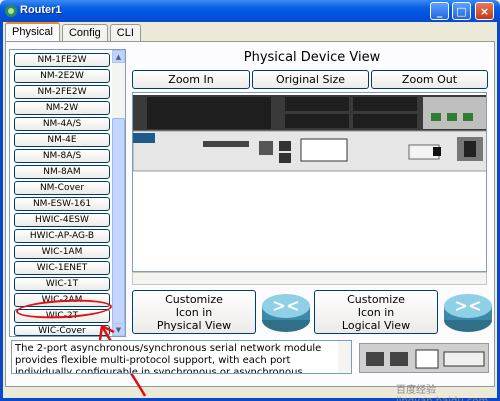 Image resolution: width=500 pixels, height=401 pixels. Describe the element at coordinates (309, 133) in the screenshot. I see `router-chassis-image` at that location.